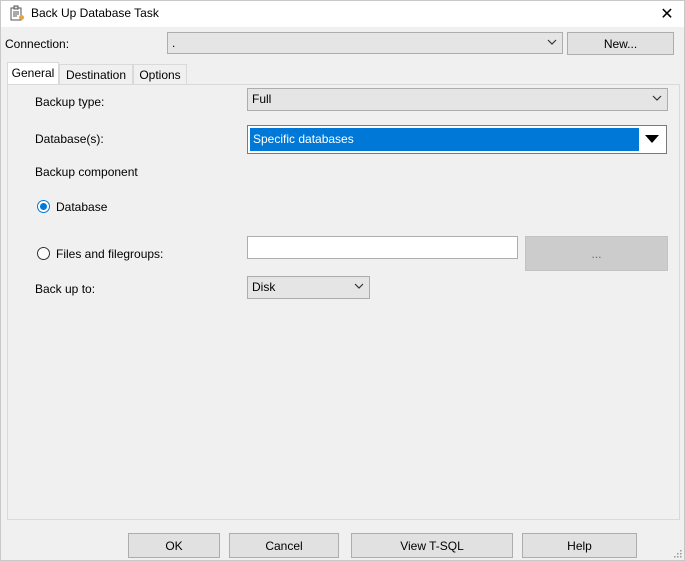 The height and width of the screenshot is (561, 685). What do you see at coordinates (677, 553) in the screenshot?
I see `resize-grip-icon` at bounding box center [677, 553].